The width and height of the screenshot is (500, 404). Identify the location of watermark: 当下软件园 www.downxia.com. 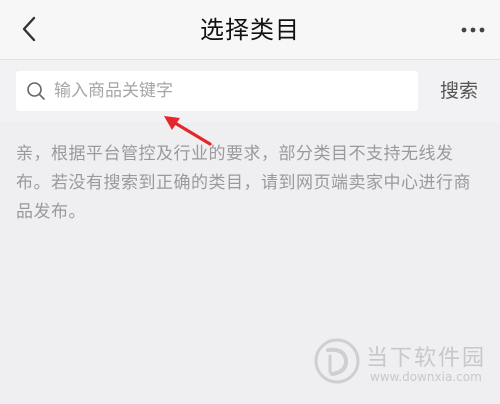
(402, 368).